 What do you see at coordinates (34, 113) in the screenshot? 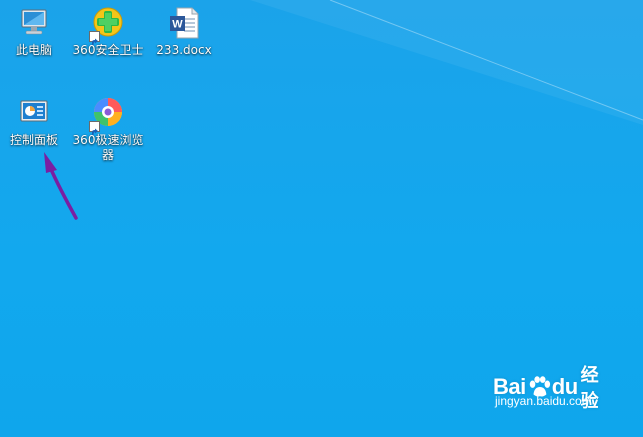
I see `control-panel-icon` at bounding box center [34, 113].